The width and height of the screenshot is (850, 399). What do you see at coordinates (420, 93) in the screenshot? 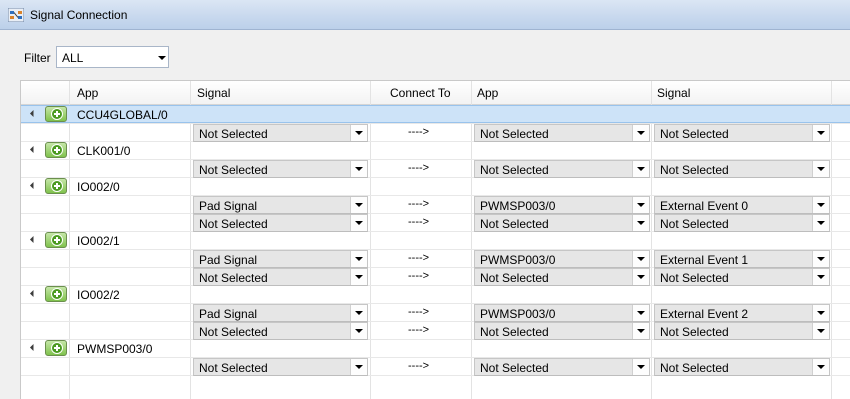
I see `header-connect-to: Connect To` at bounding box center [420, 93].